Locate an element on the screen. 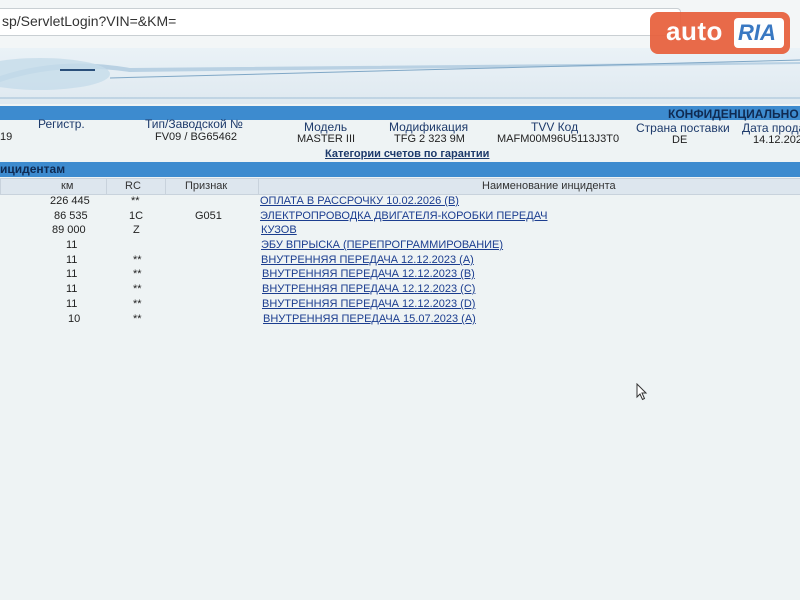  incident-link: ВНУТРЕННЯЯ ПЕРЕДАЧА 12.12.2023 (D) is located at coordinates (368, 304).